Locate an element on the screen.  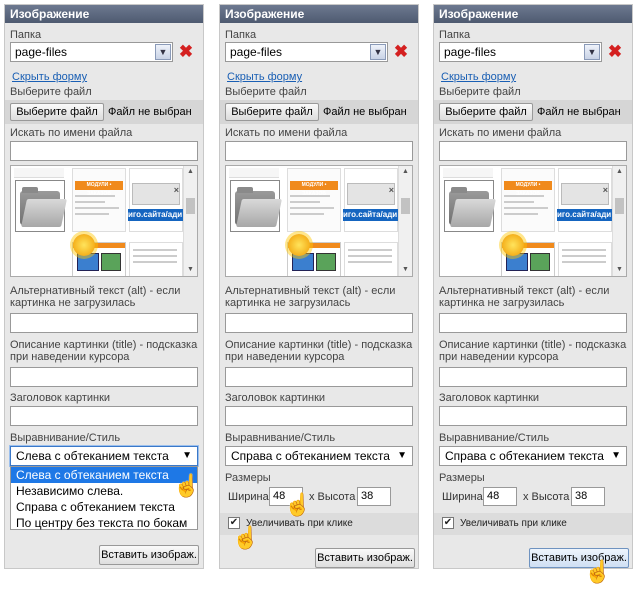
align-select: Слева с обтеканием текста ▼ is located at coordinates (104, 456).